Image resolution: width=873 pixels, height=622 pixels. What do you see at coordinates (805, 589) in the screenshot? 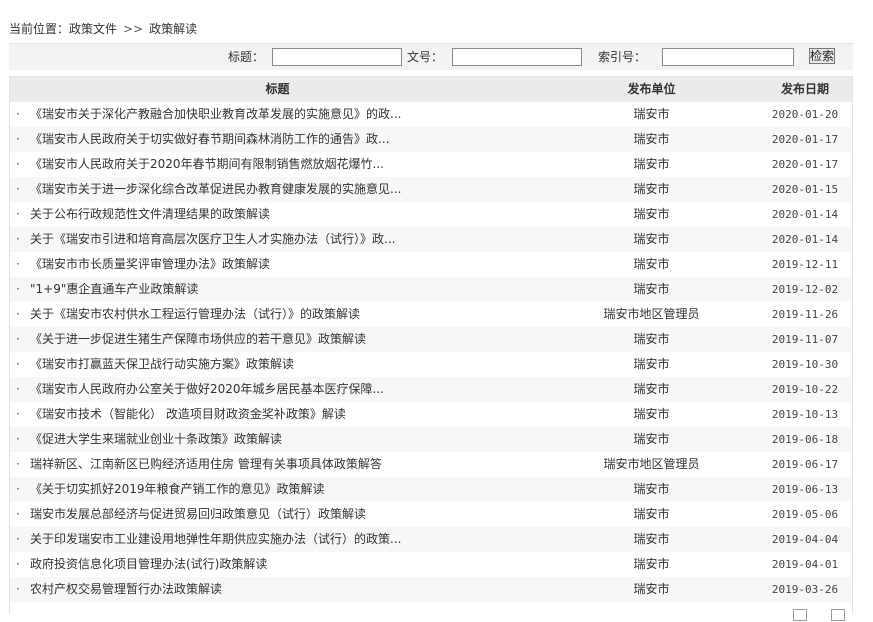
I see `row-date: 2019-03-26` at bounding box center [805, 589].